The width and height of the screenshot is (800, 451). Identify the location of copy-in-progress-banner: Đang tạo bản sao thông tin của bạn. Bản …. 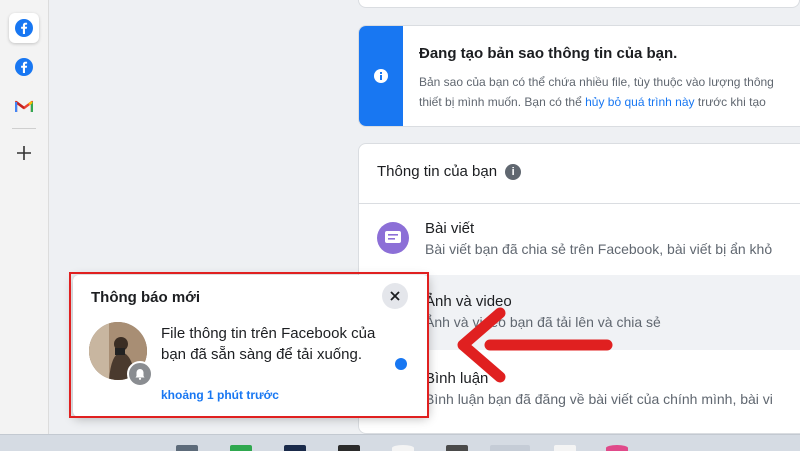
(579, 76).